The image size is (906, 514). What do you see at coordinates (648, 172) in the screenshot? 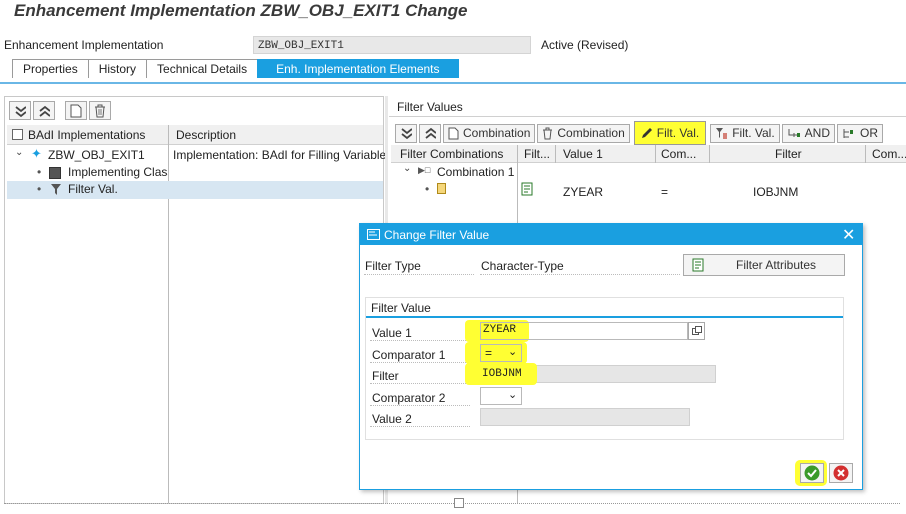
I see `table-row: ⌄ ▶□ Combination 1` at bounding box center [648, 172].